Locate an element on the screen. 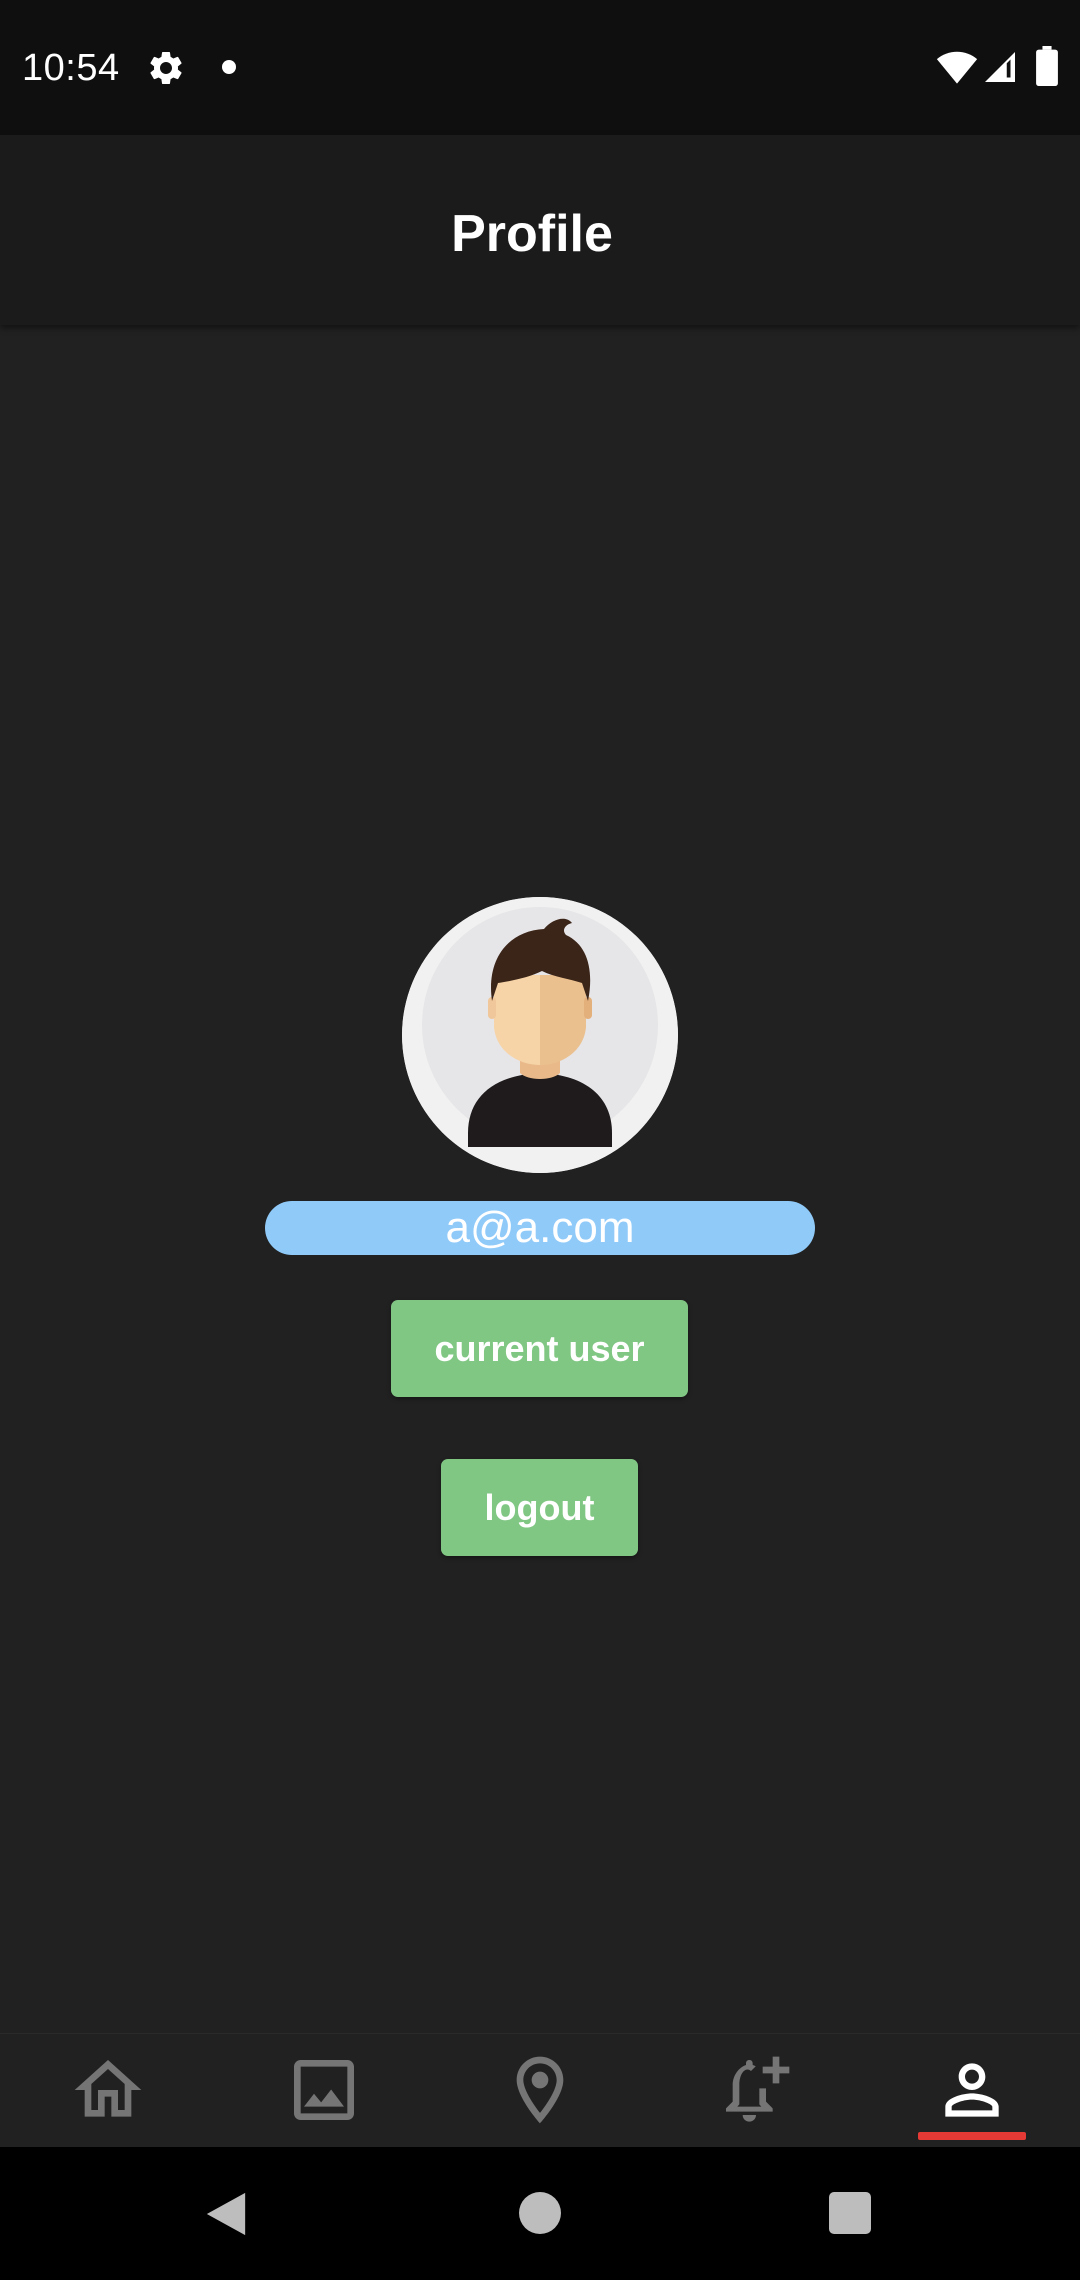  page-title: Profile is located at coordinates (532, 234).